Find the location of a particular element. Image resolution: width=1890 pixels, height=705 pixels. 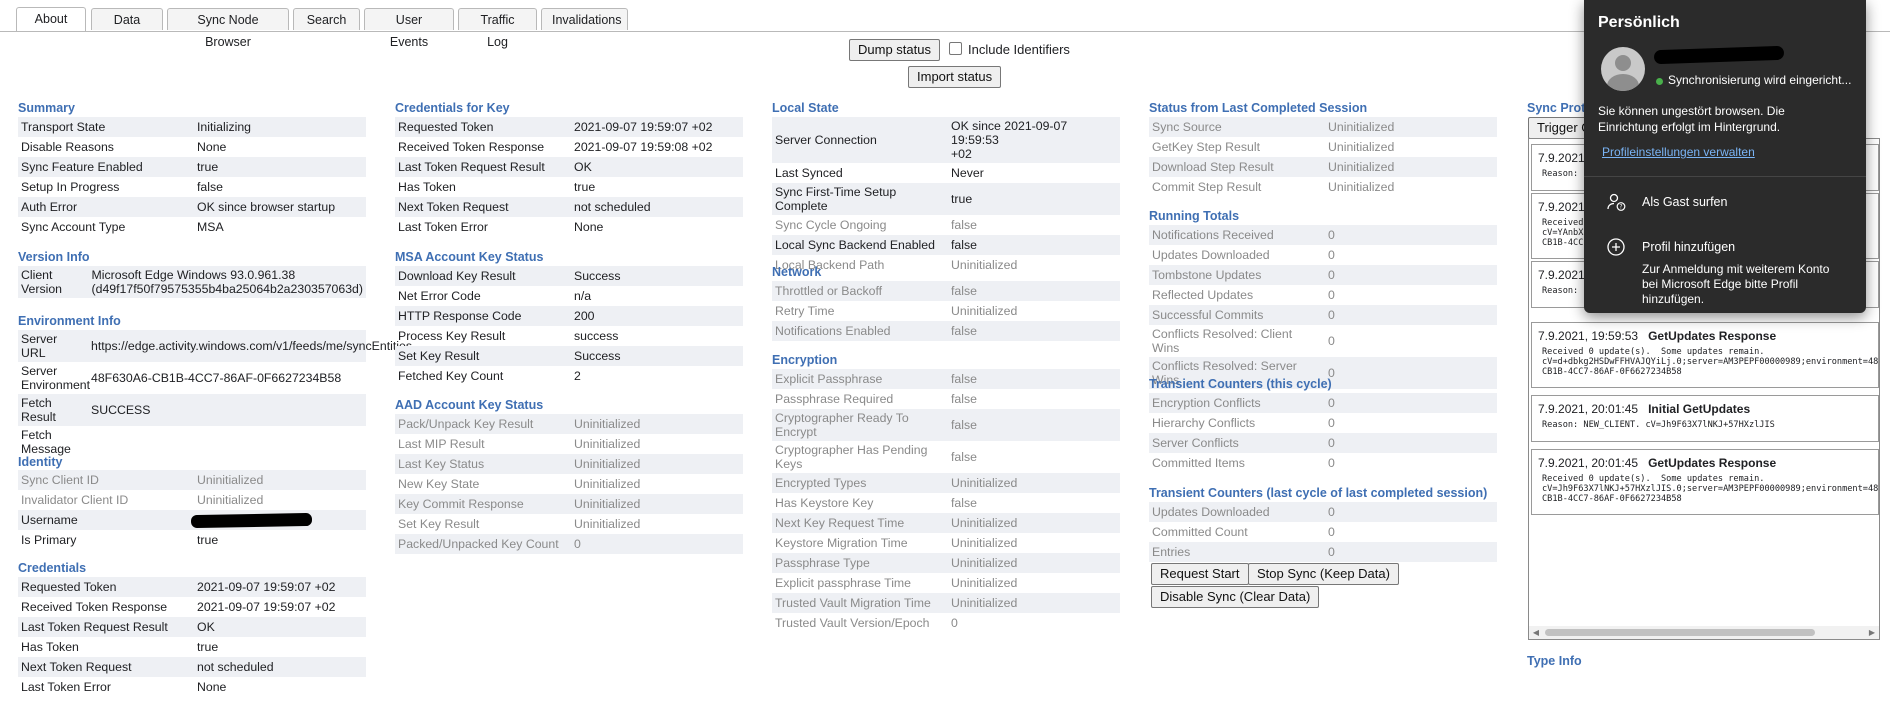

table-row: Hierarchy Conflicts 0 is located at coordinates (1243, 423).